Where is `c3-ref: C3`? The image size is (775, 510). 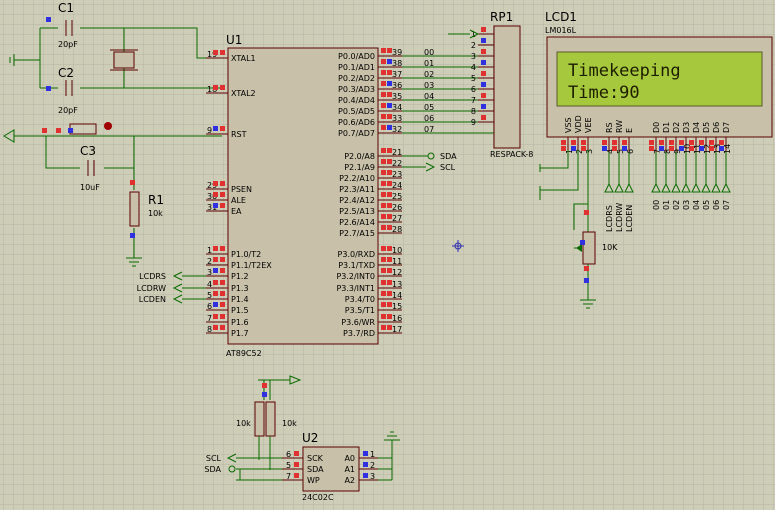 c3-ref: C3 is located at coordinates (88, 151).